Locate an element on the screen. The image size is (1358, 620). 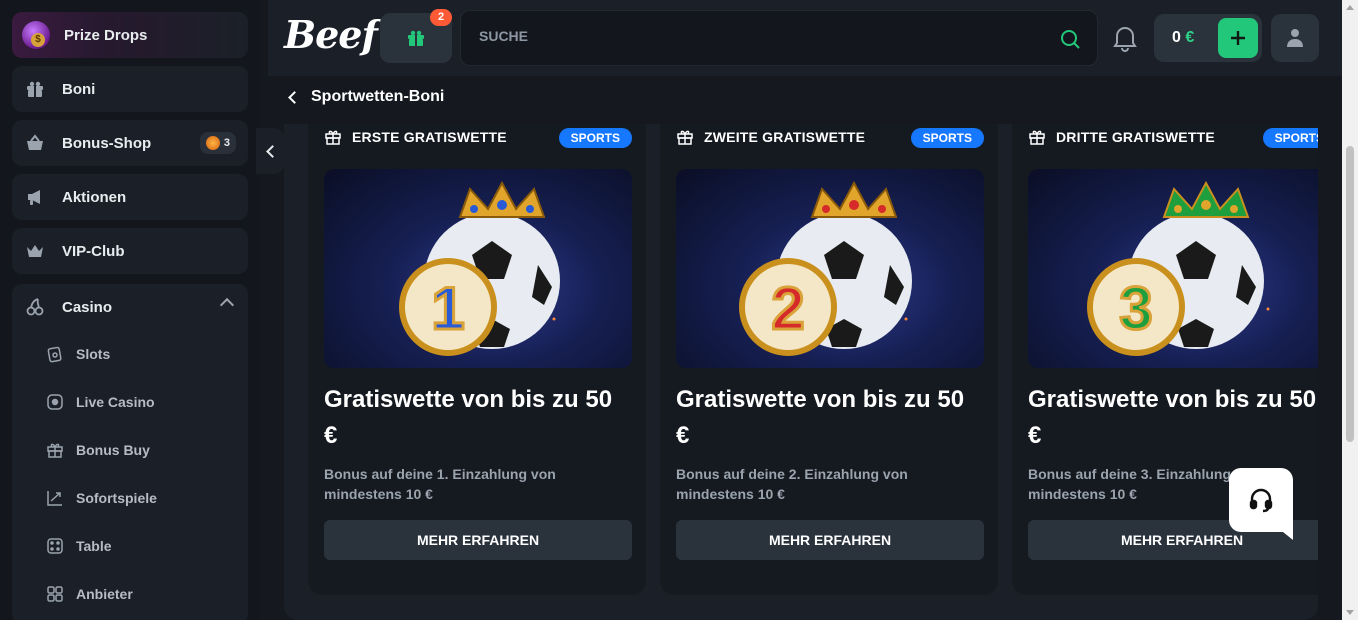
sidebar-item-sofortspiele: Sofortspiele is located at coordinates (101, 498).